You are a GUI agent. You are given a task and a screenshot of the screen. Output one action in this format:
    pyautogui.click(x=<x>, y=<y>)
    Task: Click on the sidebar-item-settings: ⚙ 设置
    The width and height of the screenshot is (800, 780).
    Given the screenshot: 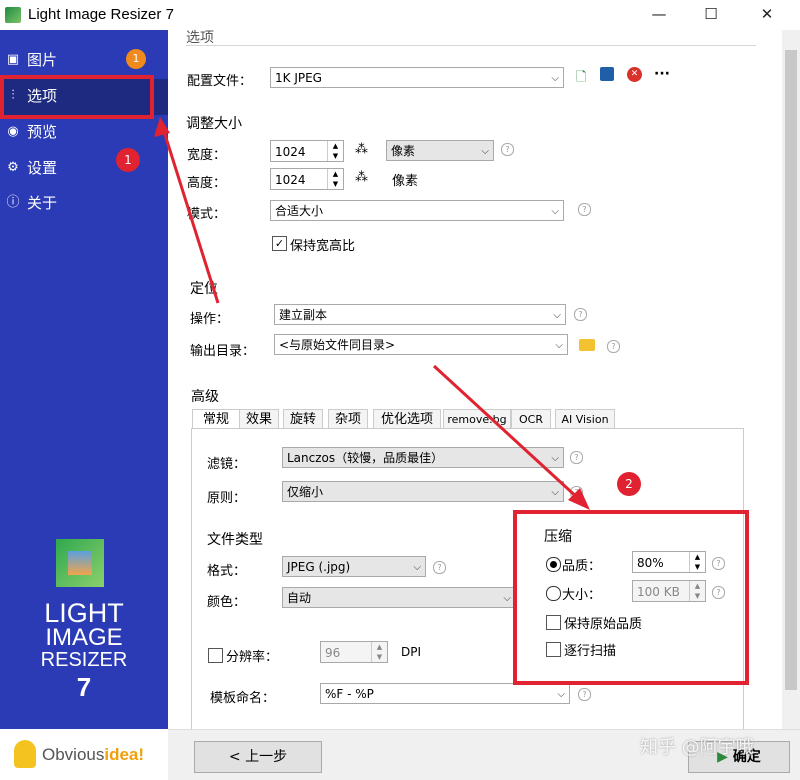 What is the action you would take?
    pyautogui.click(x=84, y=168)
    